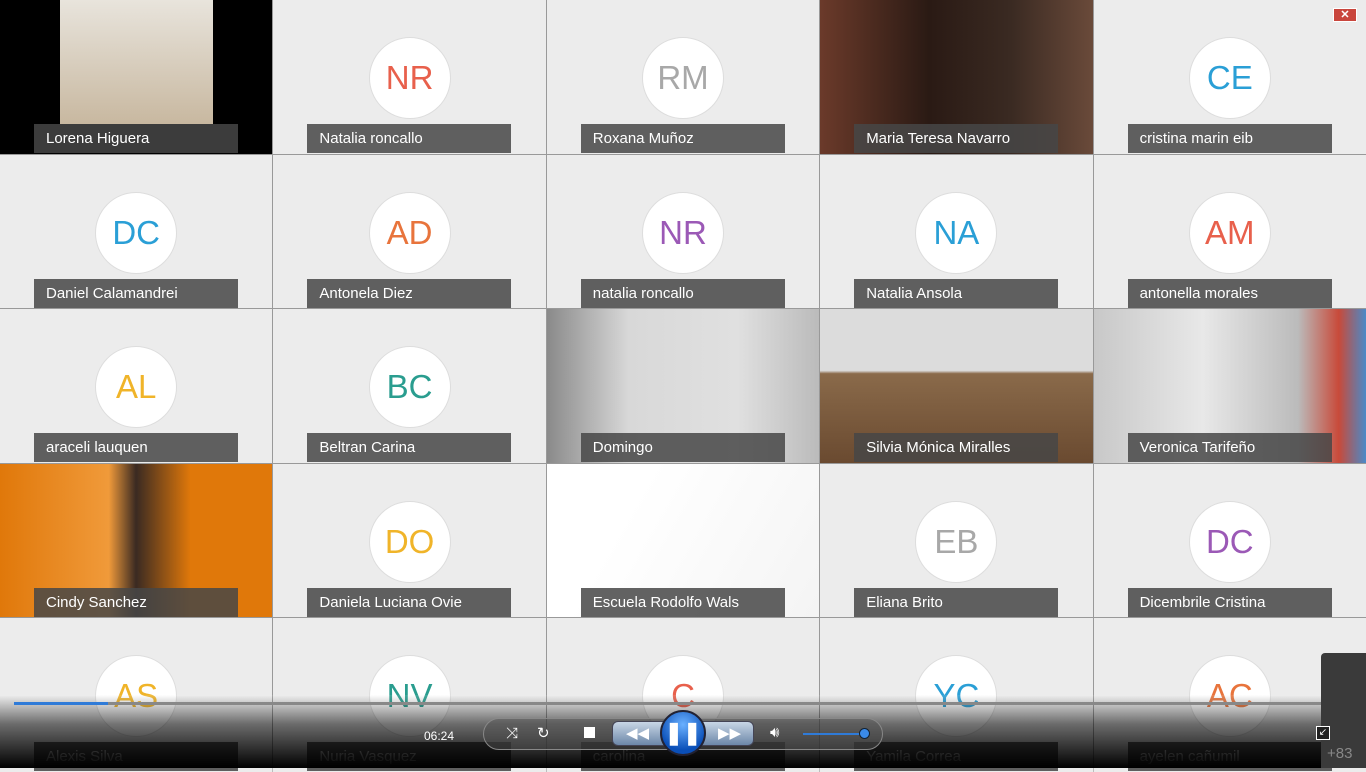  I want to click on participant-tile: Maria Teresa Navarro, so click(956, 77).